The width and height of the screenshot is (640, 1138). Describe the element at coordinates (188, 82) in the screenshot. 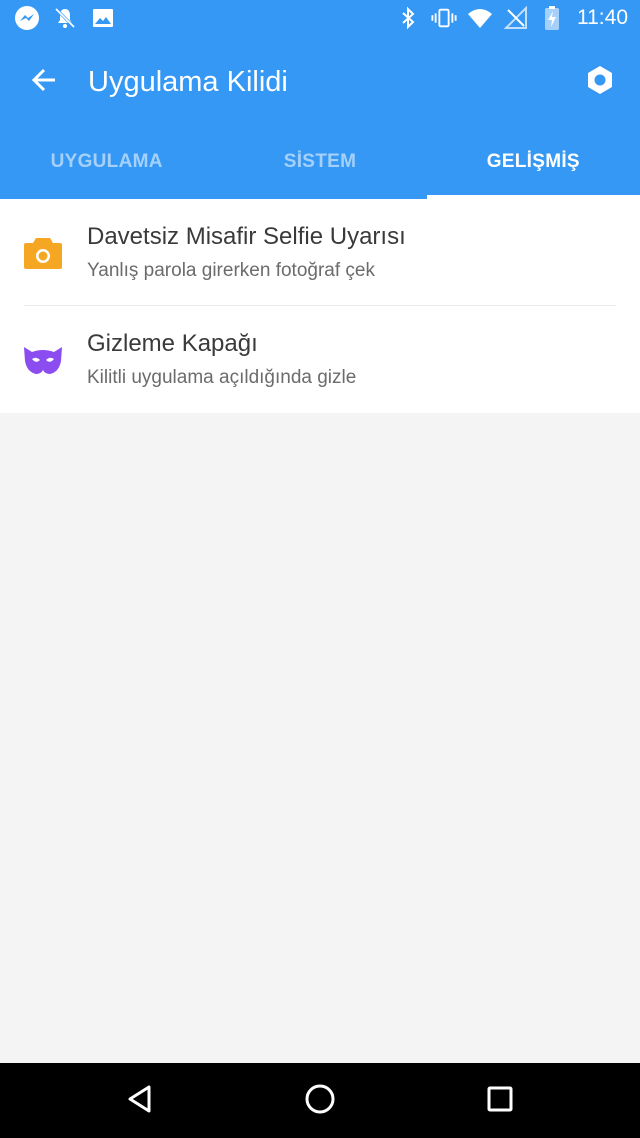

I see `page-title: Uygulama Kilidi` at that location.